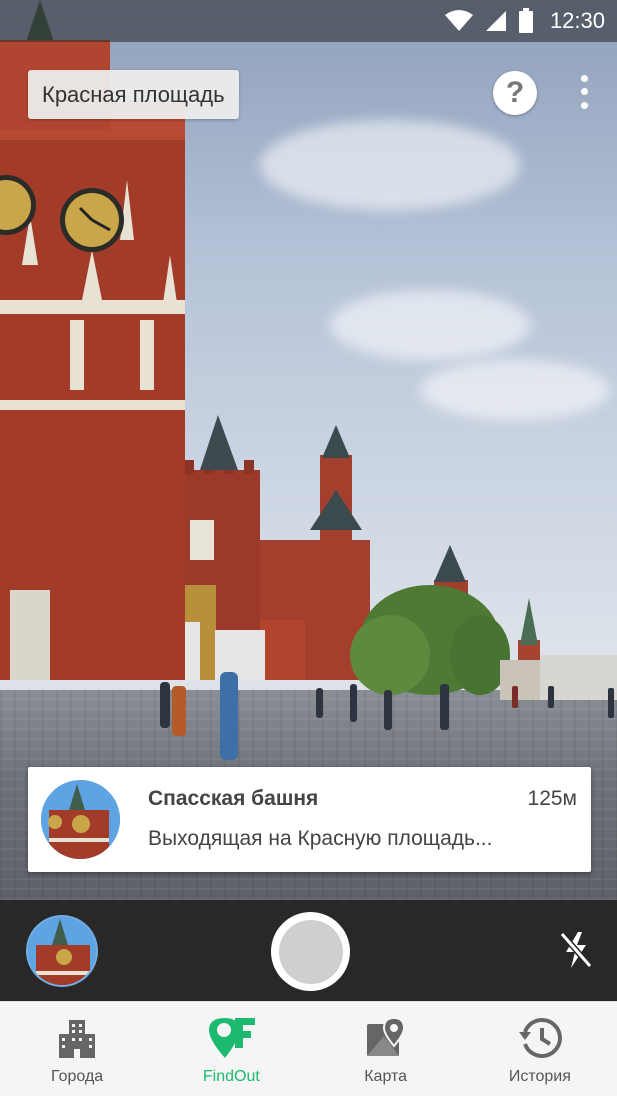  I want to click on help-icon: ?, so click(515, 92).